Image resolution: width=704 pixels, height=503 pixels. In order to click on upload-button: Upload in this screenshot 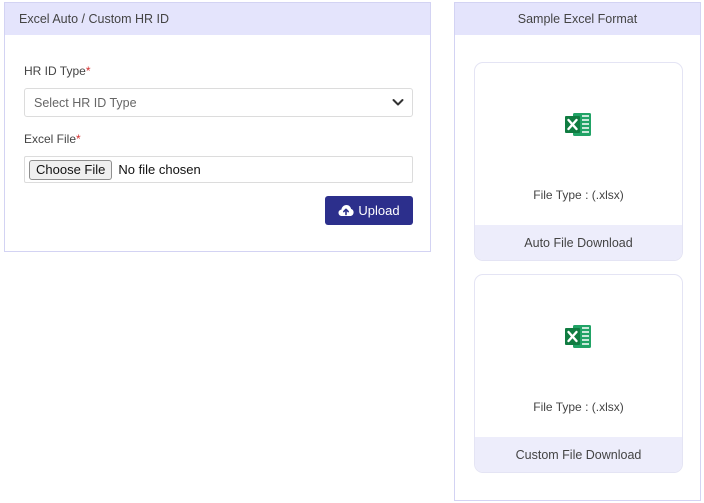, I will do `click(369, 210)`.